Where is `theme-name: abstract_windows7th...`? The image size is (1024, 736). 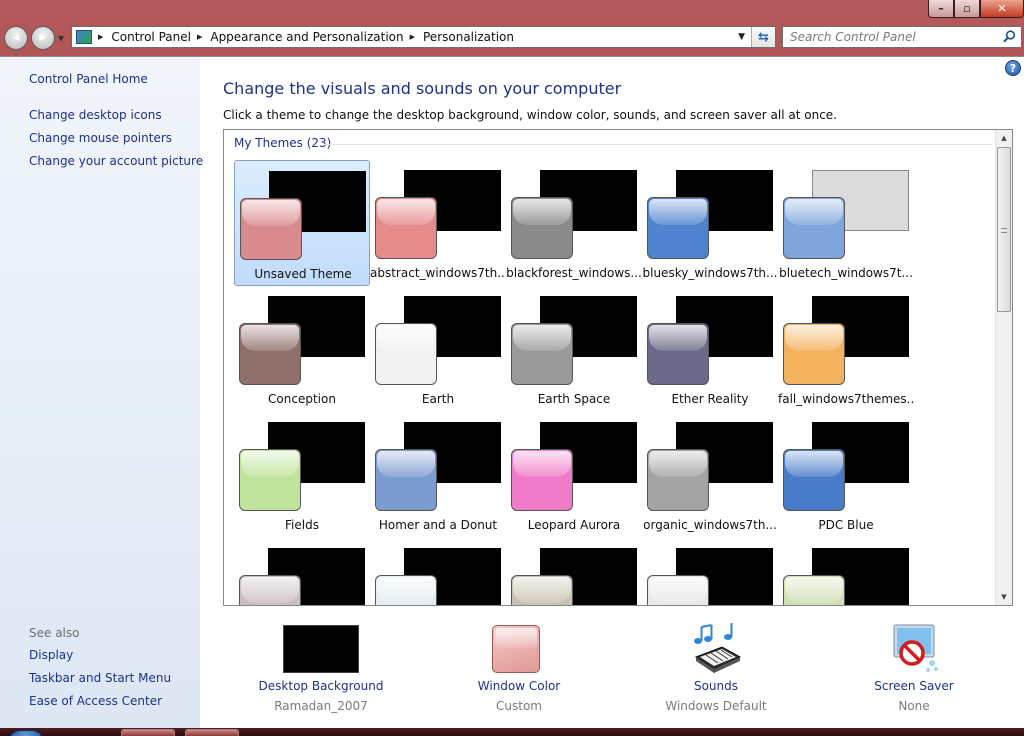
theme-name: abstract_windows7th... is located at coordinates (438, 273).